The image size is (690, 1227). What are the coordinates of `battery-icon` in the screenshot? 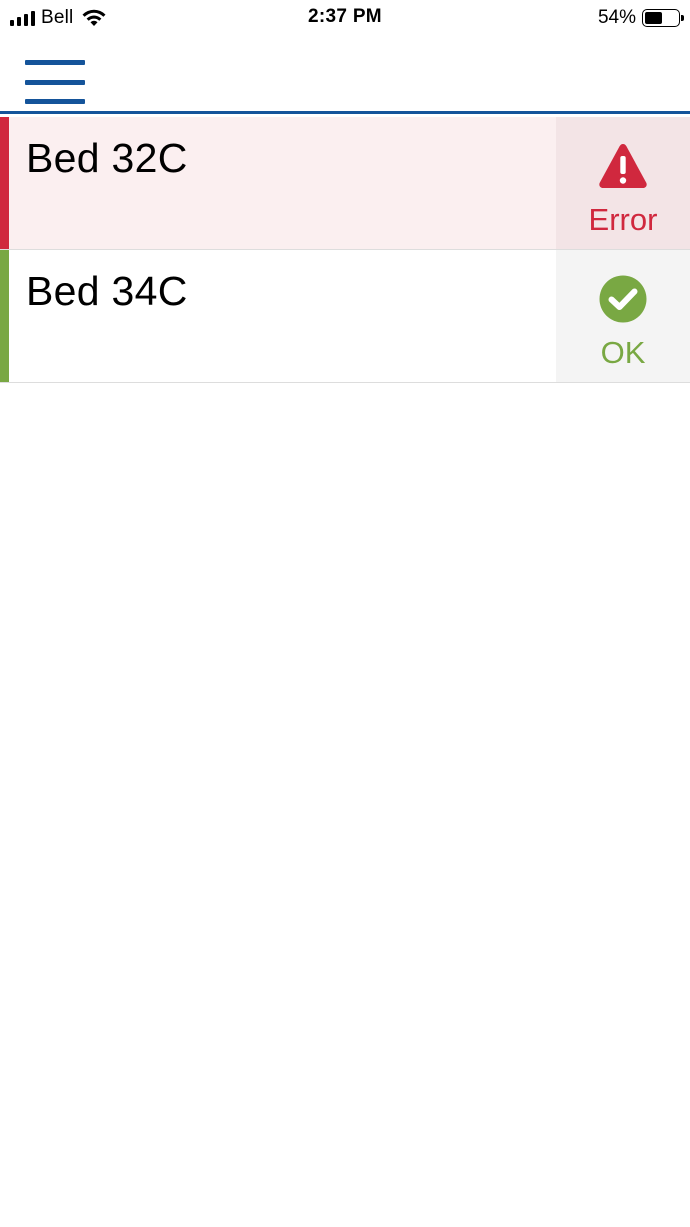 It's located at (663, 18).